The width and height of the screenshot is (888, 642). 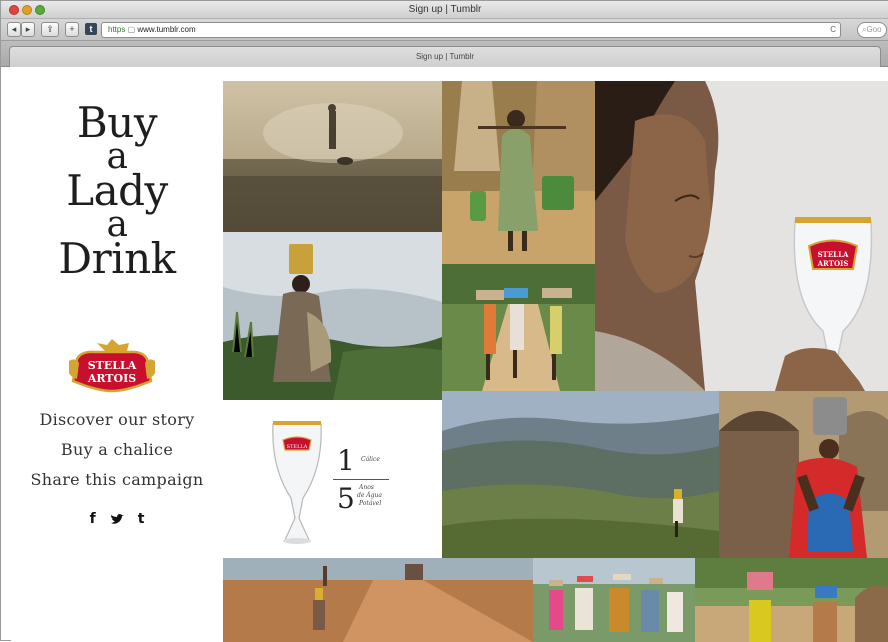 I want to click on search-placeholder: Goo, so click(x=874, y=29).